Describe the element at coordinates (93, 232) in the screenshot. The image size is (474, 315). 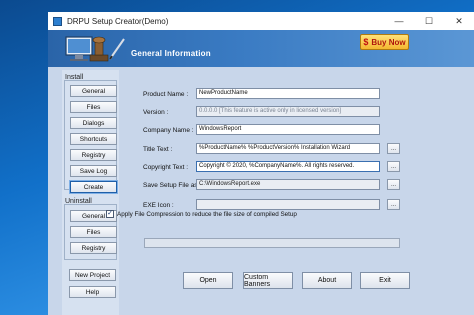
I see `uninstall-files-button: Files` at that location.